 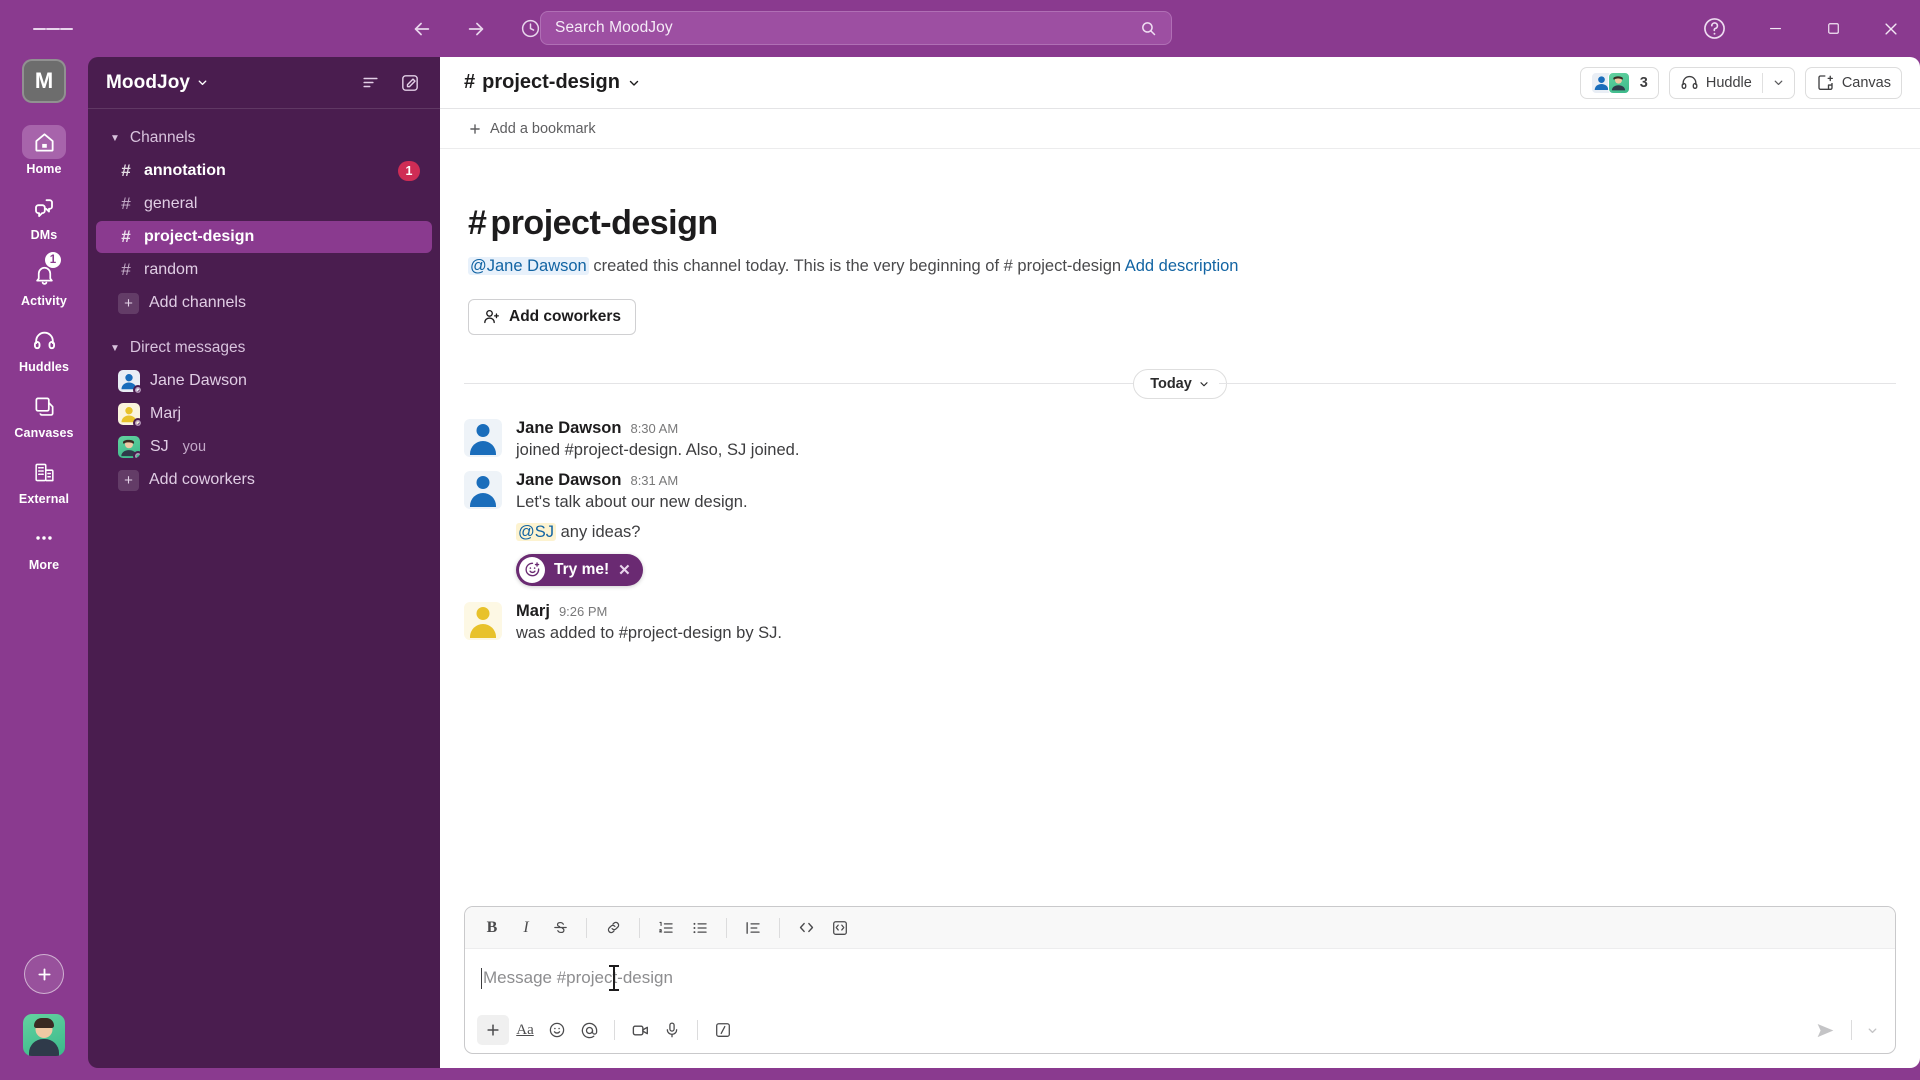 I want to click on hamburger-icon, so click(x=53, y=29).